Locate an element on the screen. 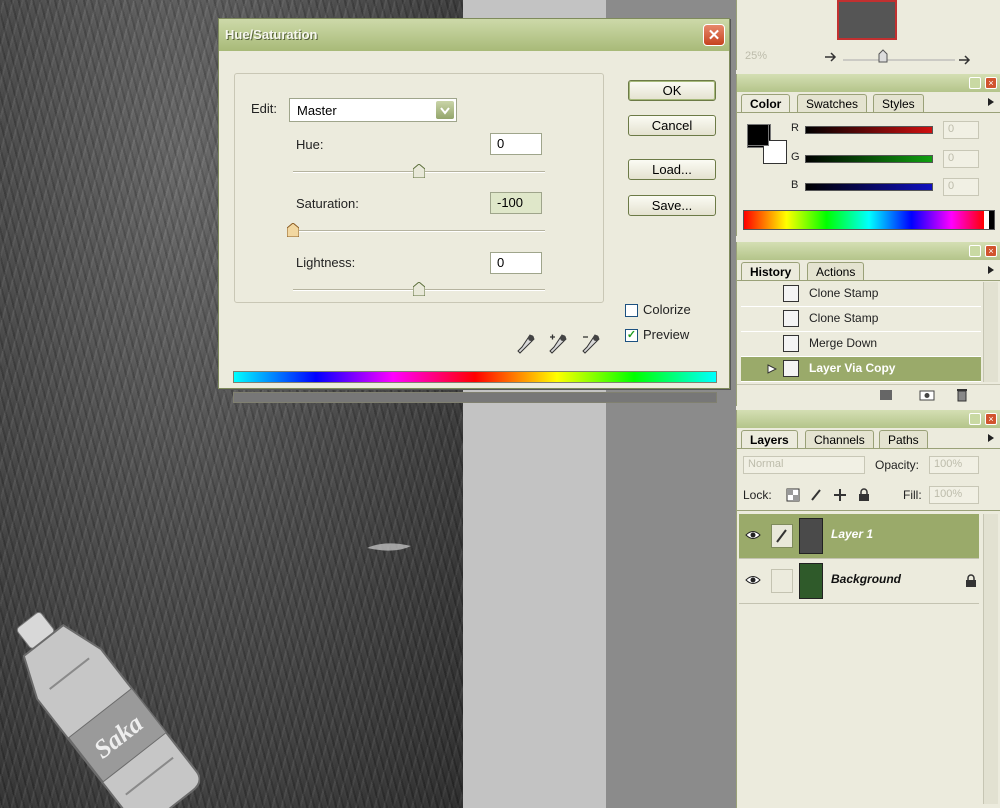  channel-r-input: 0 is located at coordinates (961, 130).